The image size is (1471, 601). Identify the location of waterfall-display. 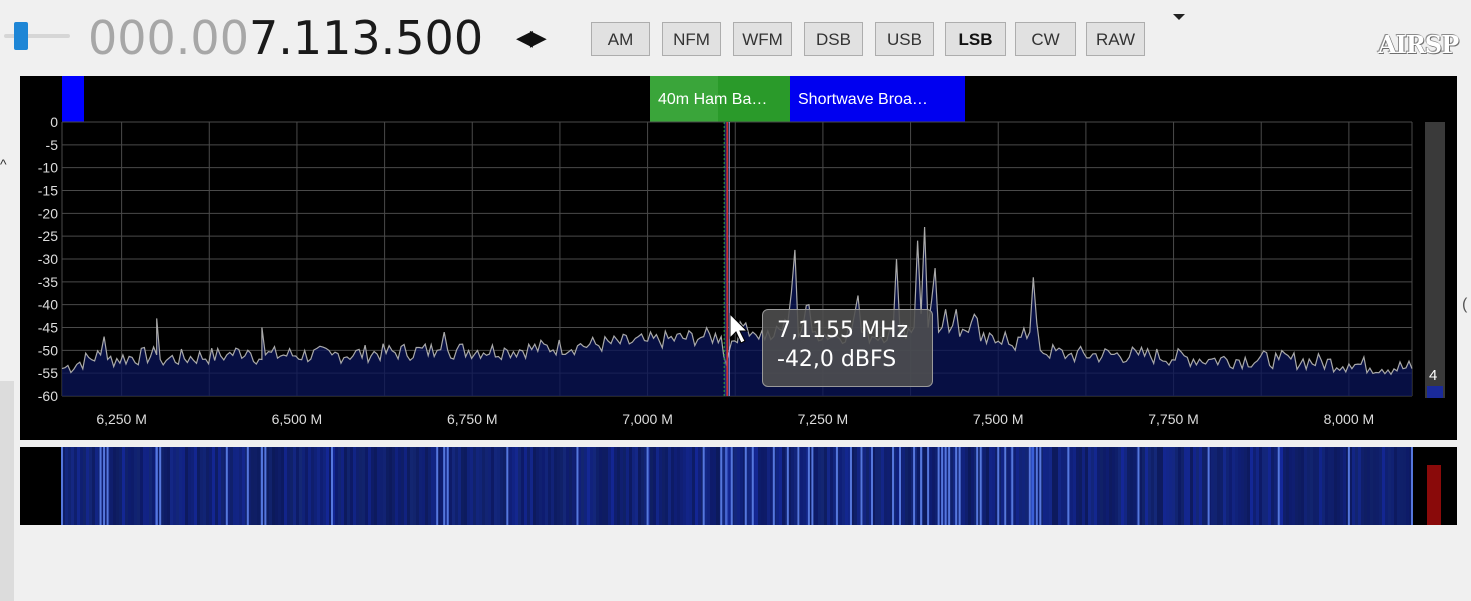
(738, 486).